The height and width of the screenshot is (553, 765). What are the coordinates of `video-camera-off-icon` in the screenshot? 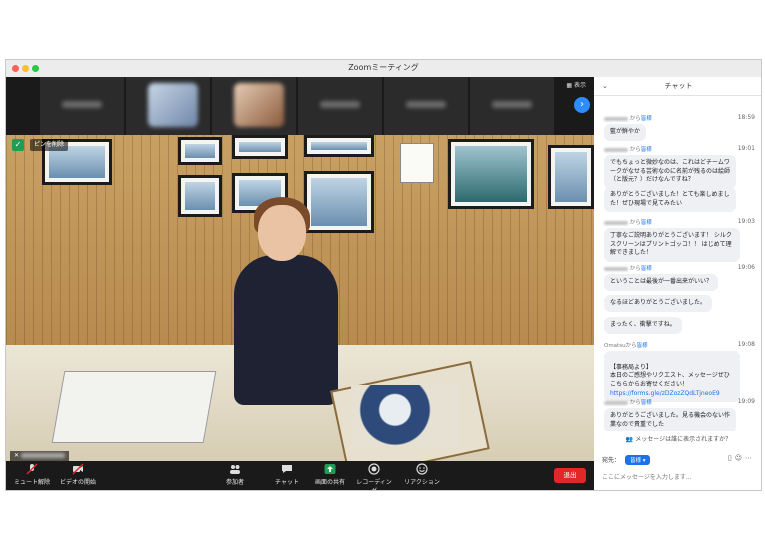 It's located at (78, 469).